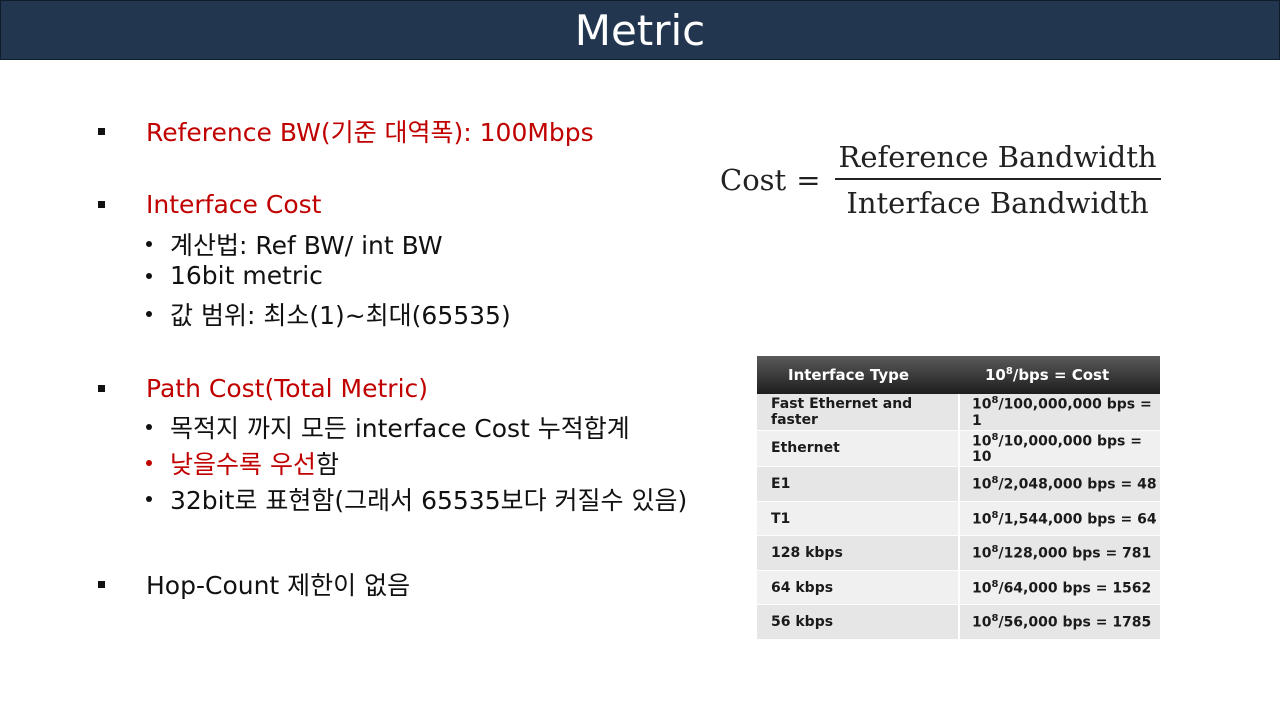  Describe the element at coordinates (1059, 588) in the screenshot. I see `cell-cost: 108/64,000 bps = 1562` at that location.